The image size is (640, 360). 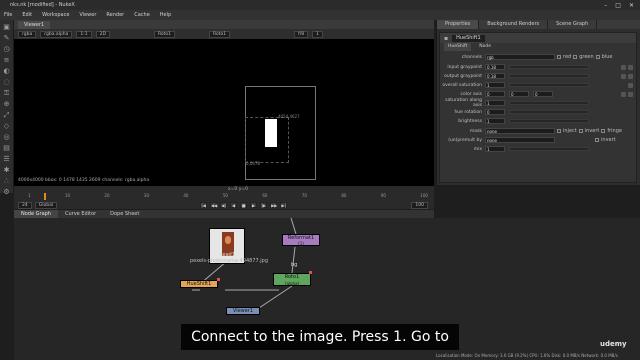 I want to click on mask-select: none, so click(x=520, y=131).